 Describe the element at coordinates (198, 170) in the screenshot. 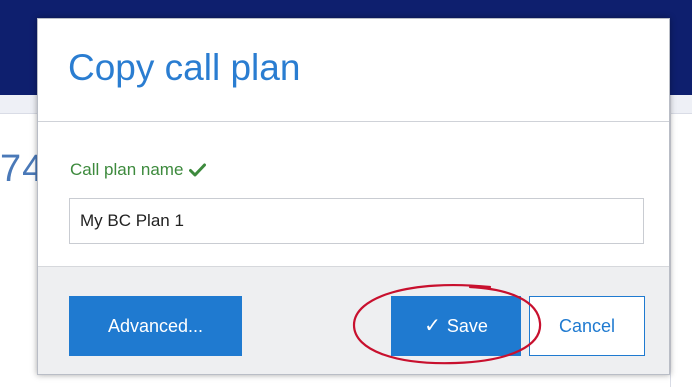

I see `checkmark-icon` at that location.